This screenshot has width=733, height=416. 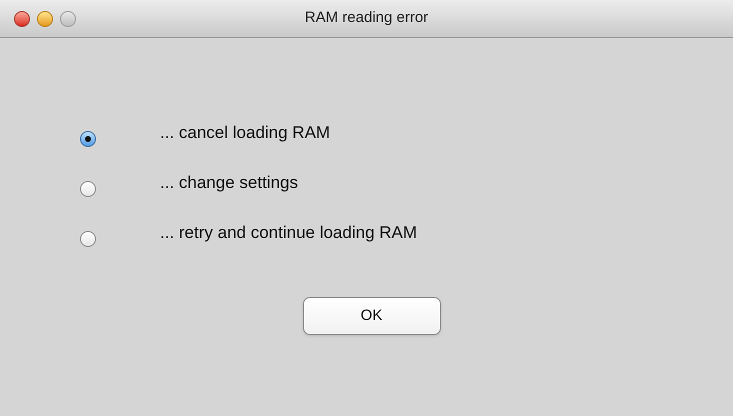 What do you see at coordinates (22, 19) in the screenshot?
I see `close-icon` at bounding box center [22, 19].